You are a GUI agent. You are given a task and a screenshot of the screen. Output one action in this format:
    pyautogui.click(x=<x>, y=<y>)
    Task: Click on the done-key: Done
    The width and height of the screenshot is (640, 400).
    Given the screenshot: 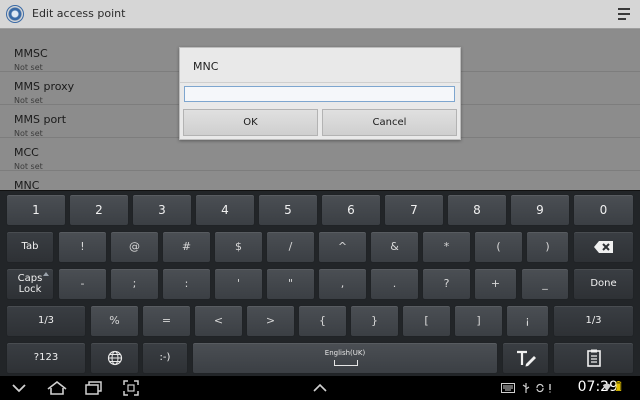 What is the action you would take?
    pyautogui.click(x=603, y=284)
    